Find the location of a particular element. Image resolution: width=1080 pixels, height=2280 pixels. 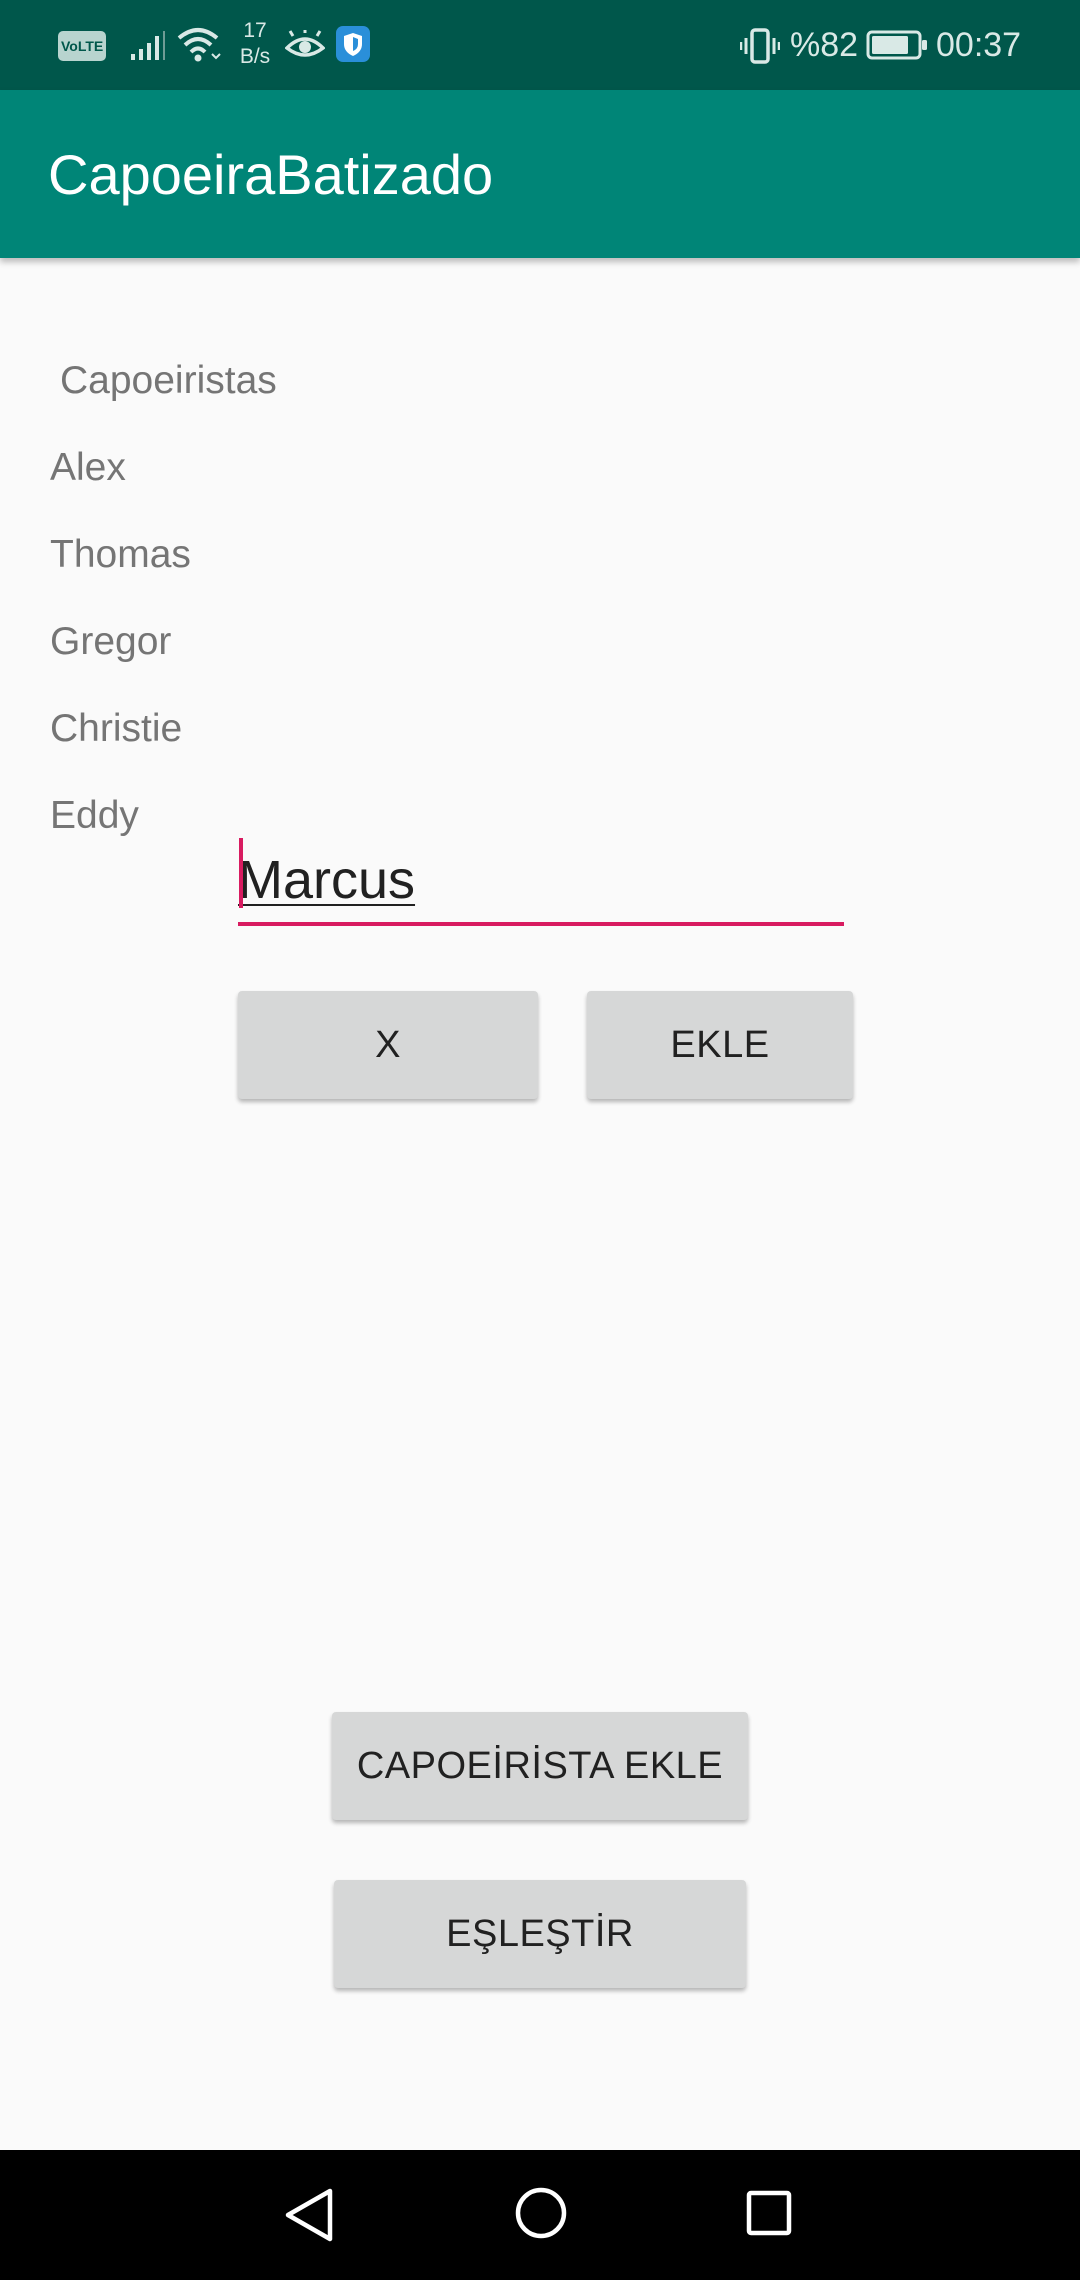

volte-badge: VoLTE is located at coordinates (82, 46).